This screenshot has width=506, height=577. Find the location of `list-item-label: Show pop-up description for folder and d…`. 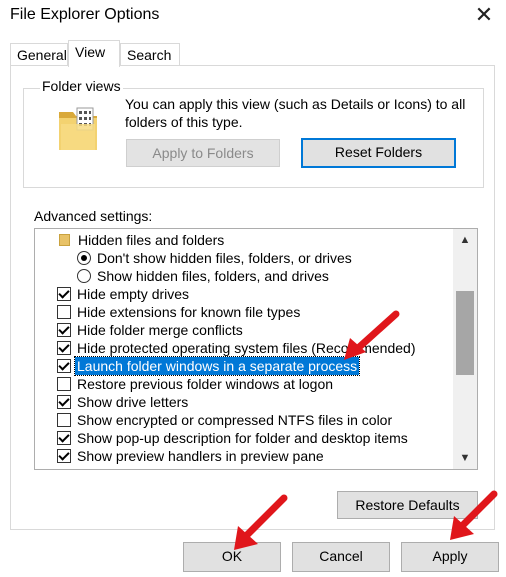

list-item-label: Show pop-up description for folder and d… is located at coordinates (242, 438).